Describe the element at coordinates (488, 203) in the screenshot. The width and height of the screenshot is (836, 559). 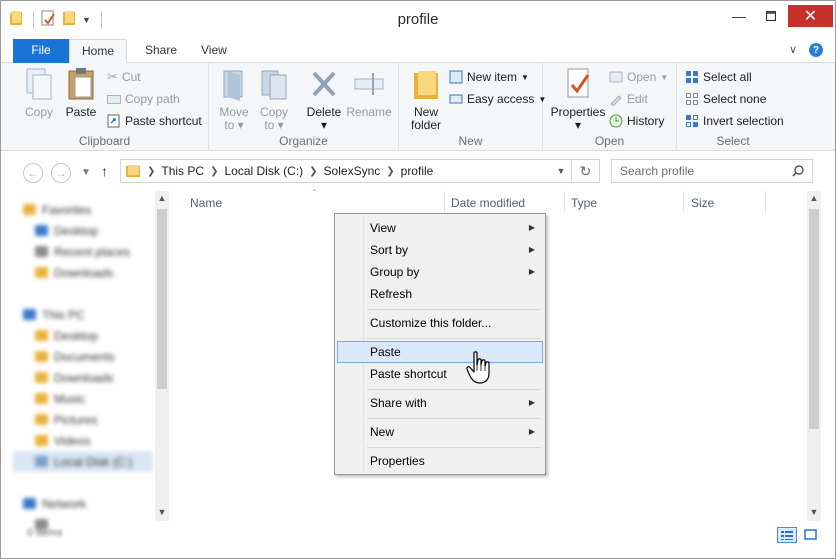
I see `column-header-date-modified: Date modified` at that location.